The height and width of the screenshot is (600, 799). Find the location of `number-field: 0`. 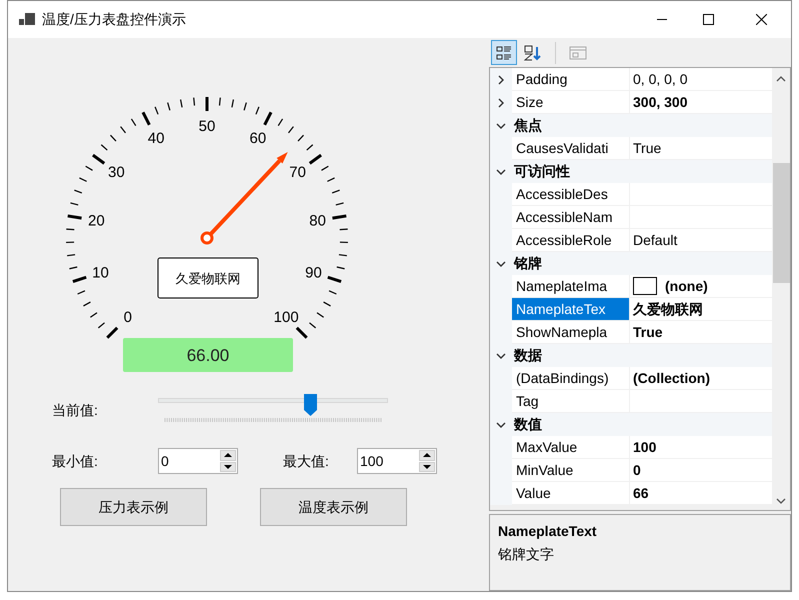

number-field: 0 is located at coordinates (198, 461).